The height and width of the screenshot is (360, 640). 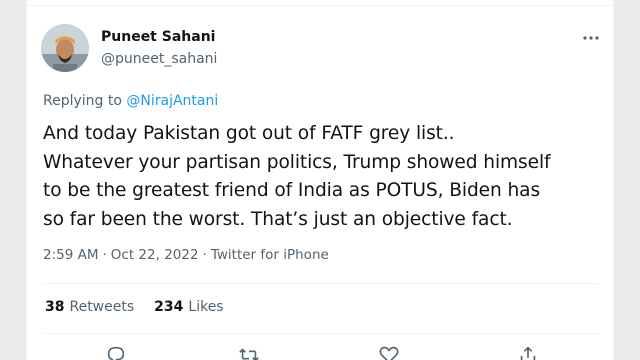 What do you see at coordinates (159, 59) in the screenshot?
I see `author-handle: @puneet_sahani` at bounding box center [159, 59].